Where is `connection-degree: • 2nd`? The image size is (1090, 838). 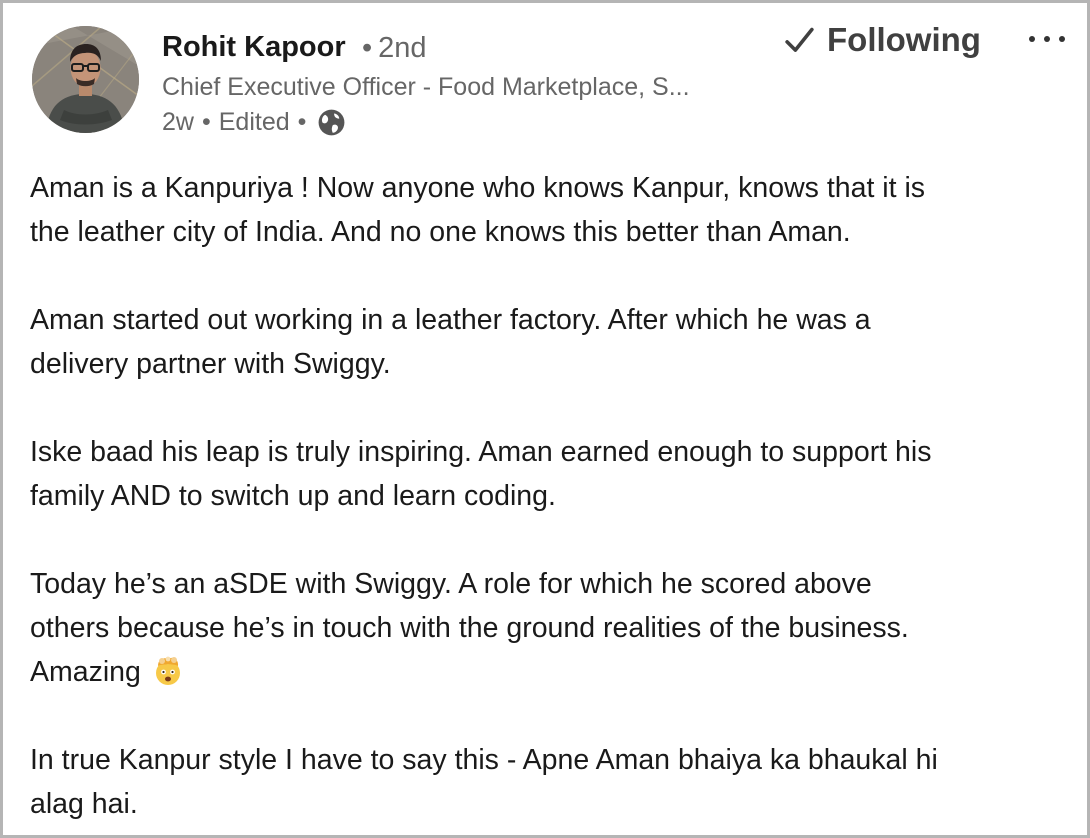
connection-degree: • 2nd is located at coordinates (394, 48).